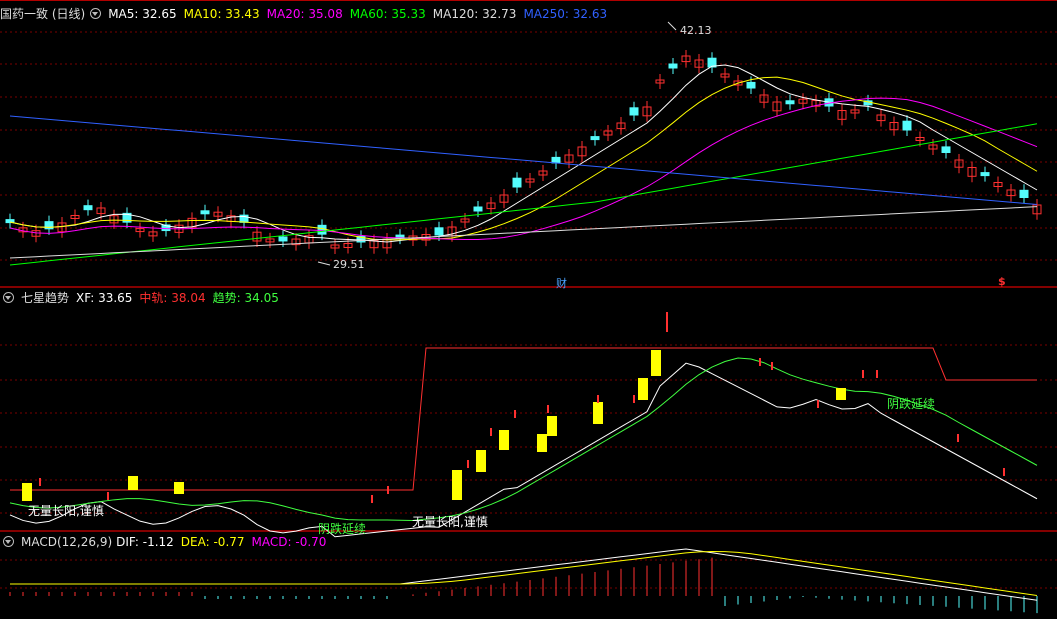  I want to click on middle-rail-label: 中轨: 38.04, so click(172, 298).